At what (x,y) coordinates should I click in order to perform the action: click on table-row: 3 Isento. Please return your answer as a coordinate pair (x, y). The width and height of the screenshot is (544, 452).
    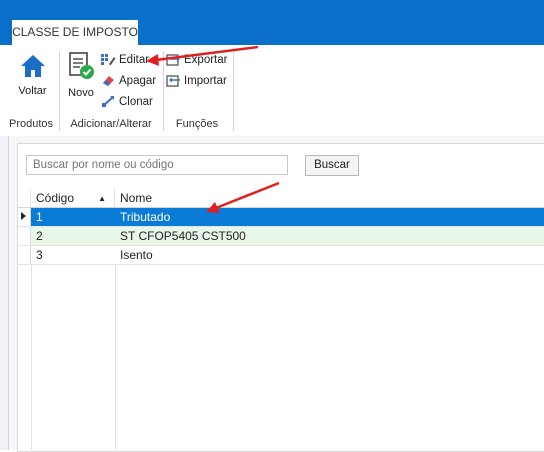
    Looking at the image, I should click on (281, 255).